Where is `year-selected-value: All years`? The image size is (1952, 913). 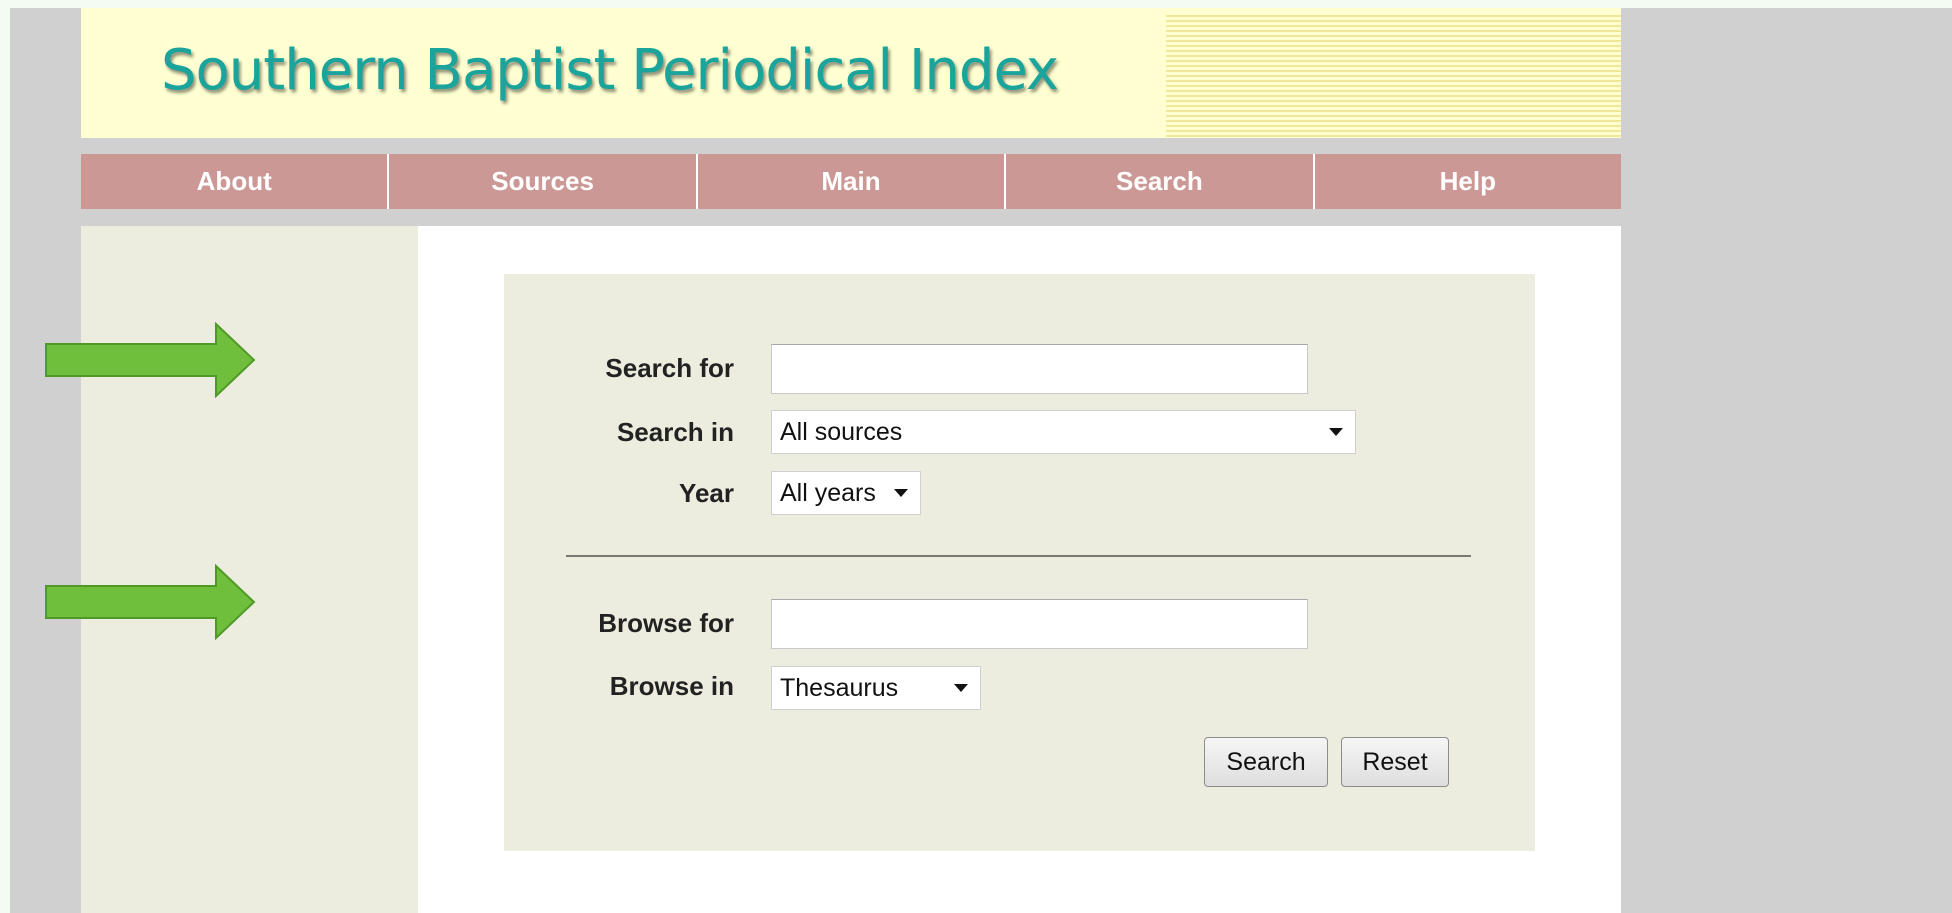 year-selected-value: All years is located at coordinates (828, 492).